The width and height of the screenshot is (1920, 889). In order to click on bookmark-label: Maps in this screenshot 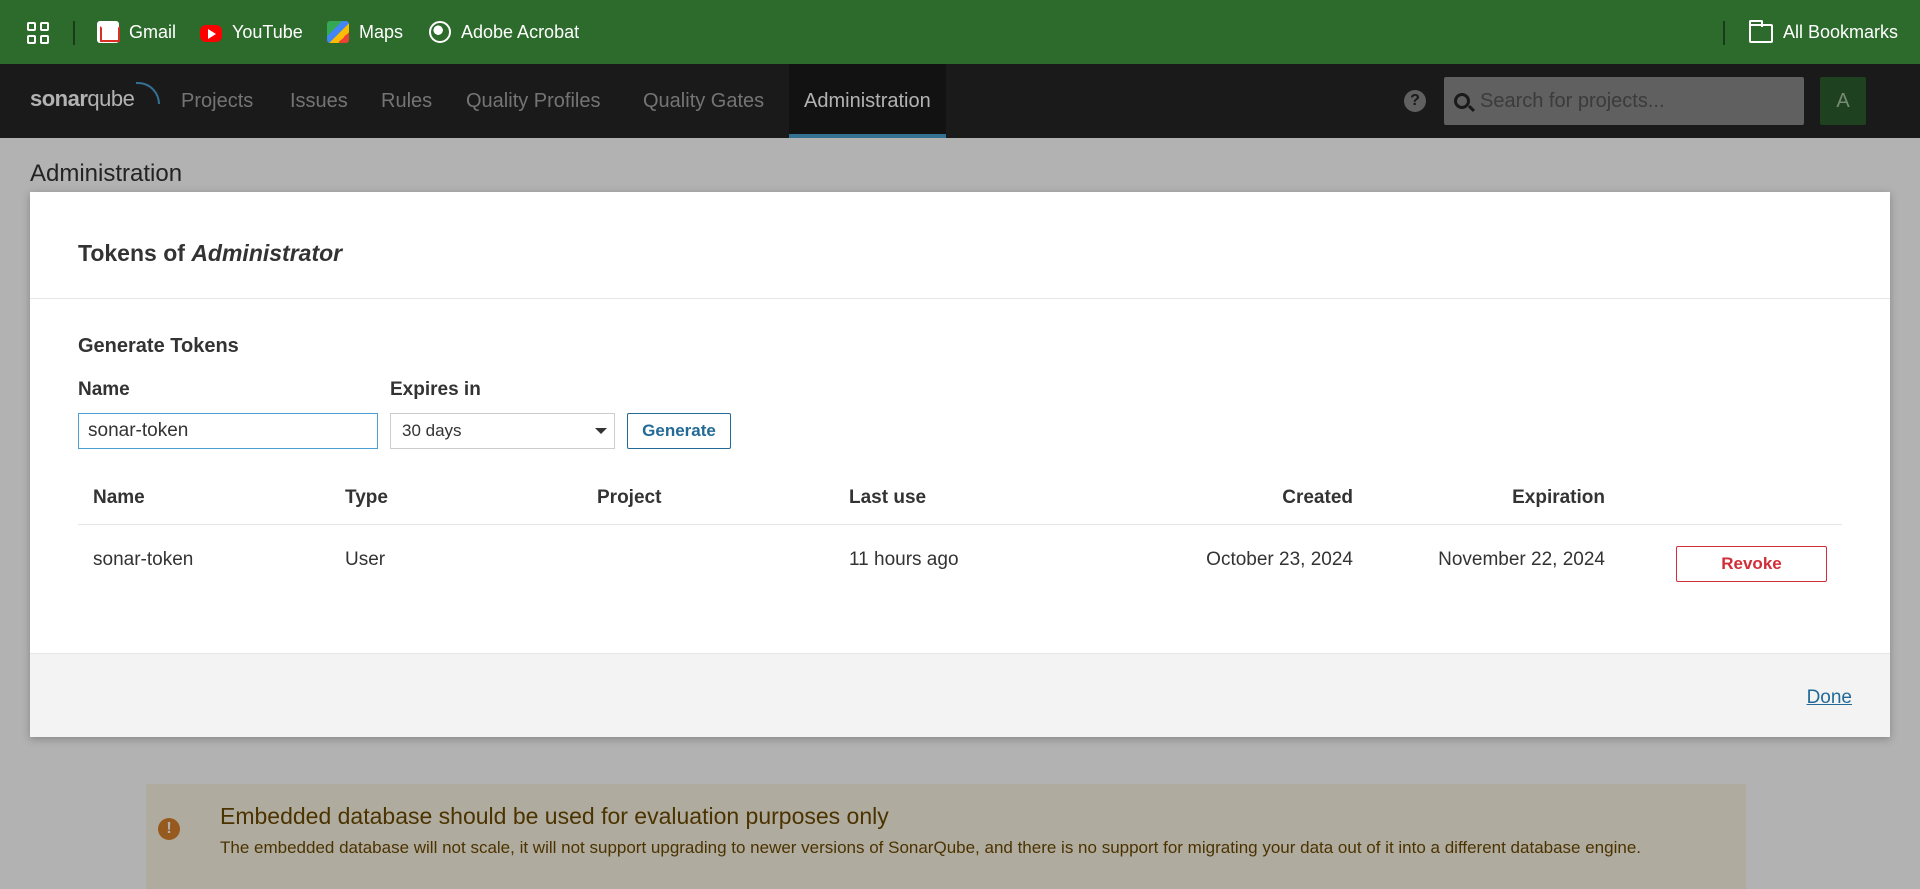, I will do `click(381, 31)`.